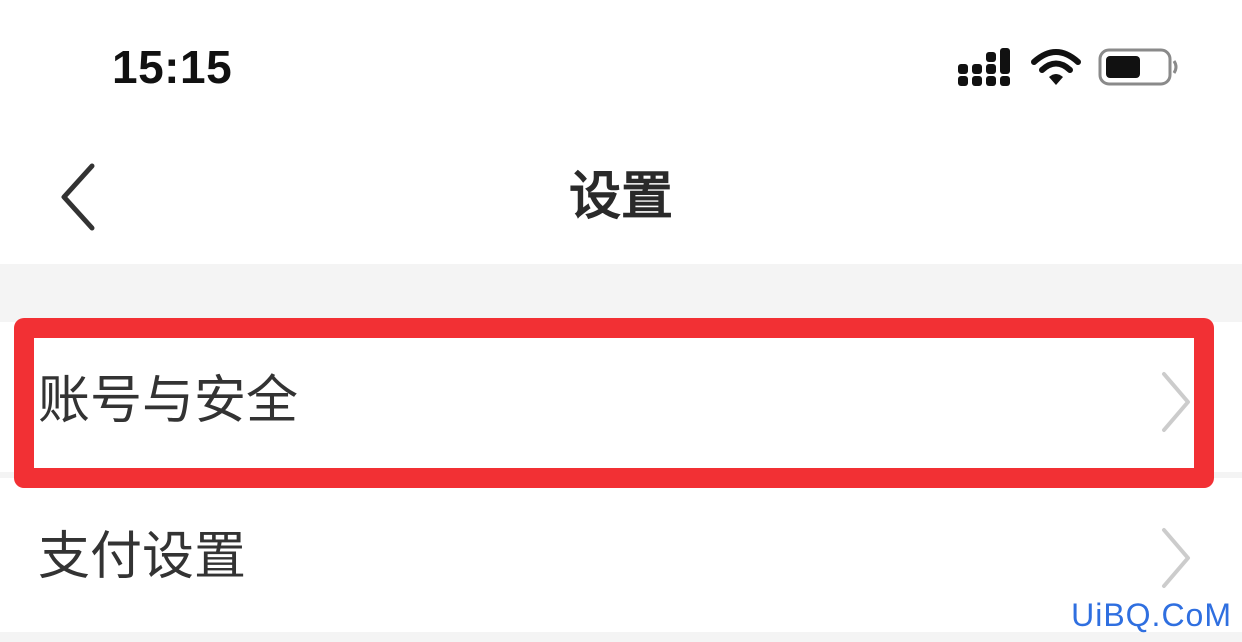 The height and width of the screenshot is (642, 1242). What do you see at coordinates (142, 557) in the screenshot?
I see `settings-item-label: 支付设置` at bounding box center [142, 557].